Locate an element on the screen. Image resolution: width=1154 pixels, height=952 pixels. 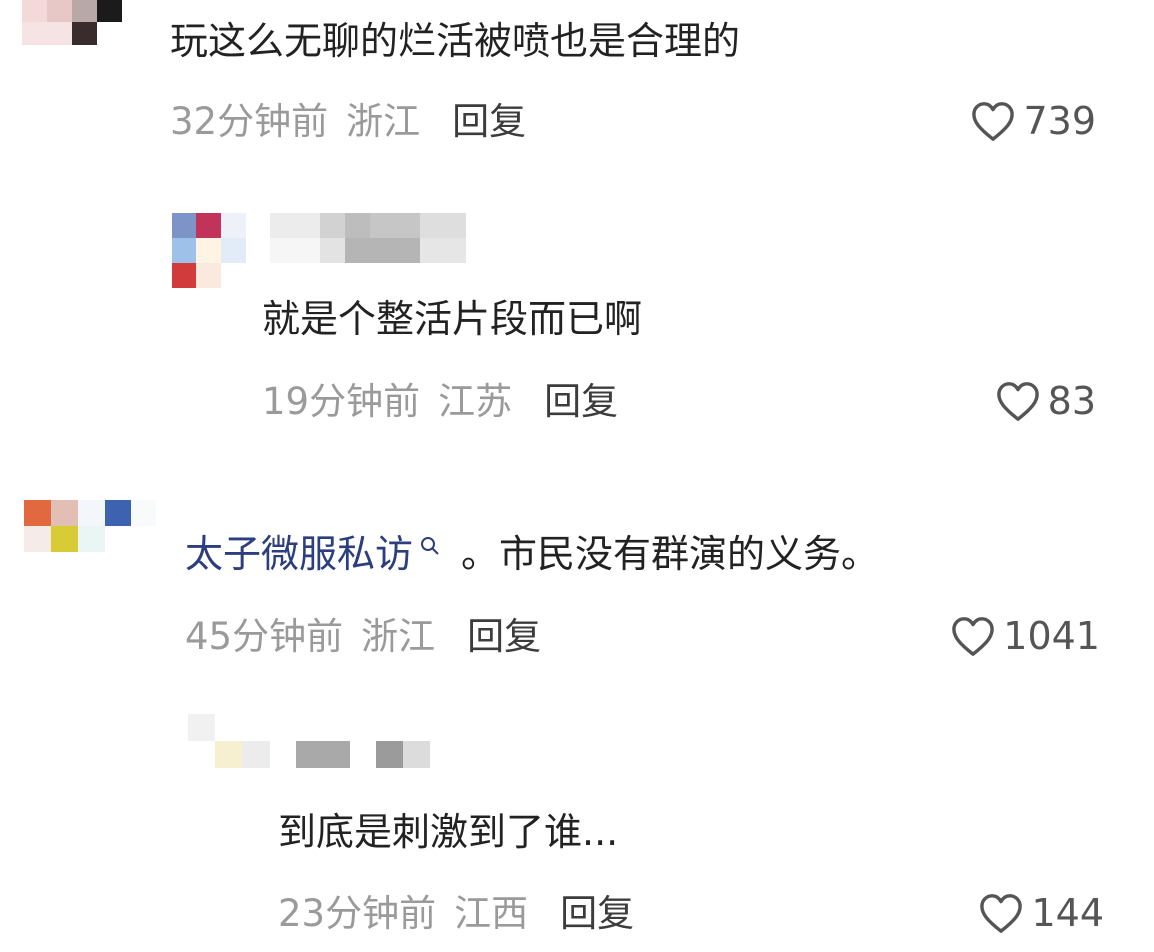
comment-location: 江苏 is located at coordinates (475, 401).